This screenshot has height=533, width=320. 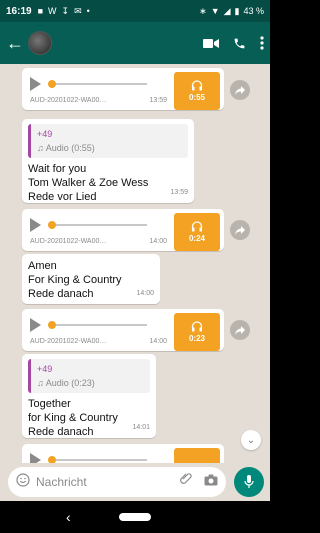 I want to click on quoted-message: +49 ♫ Audio (0:23), so click(x=89, y=376).